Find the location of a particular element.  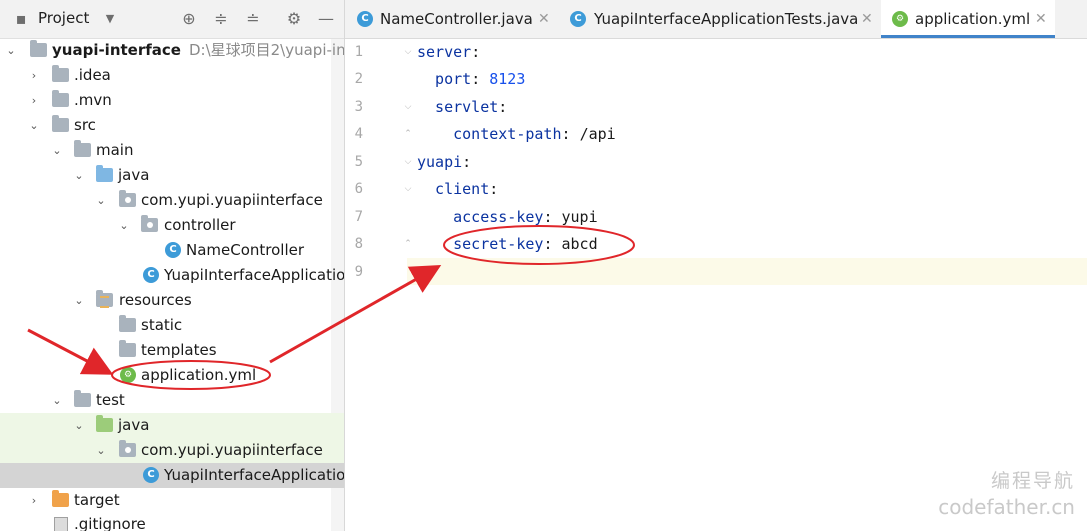

yaml-key: secret-key is located at coordinates (480, 244).